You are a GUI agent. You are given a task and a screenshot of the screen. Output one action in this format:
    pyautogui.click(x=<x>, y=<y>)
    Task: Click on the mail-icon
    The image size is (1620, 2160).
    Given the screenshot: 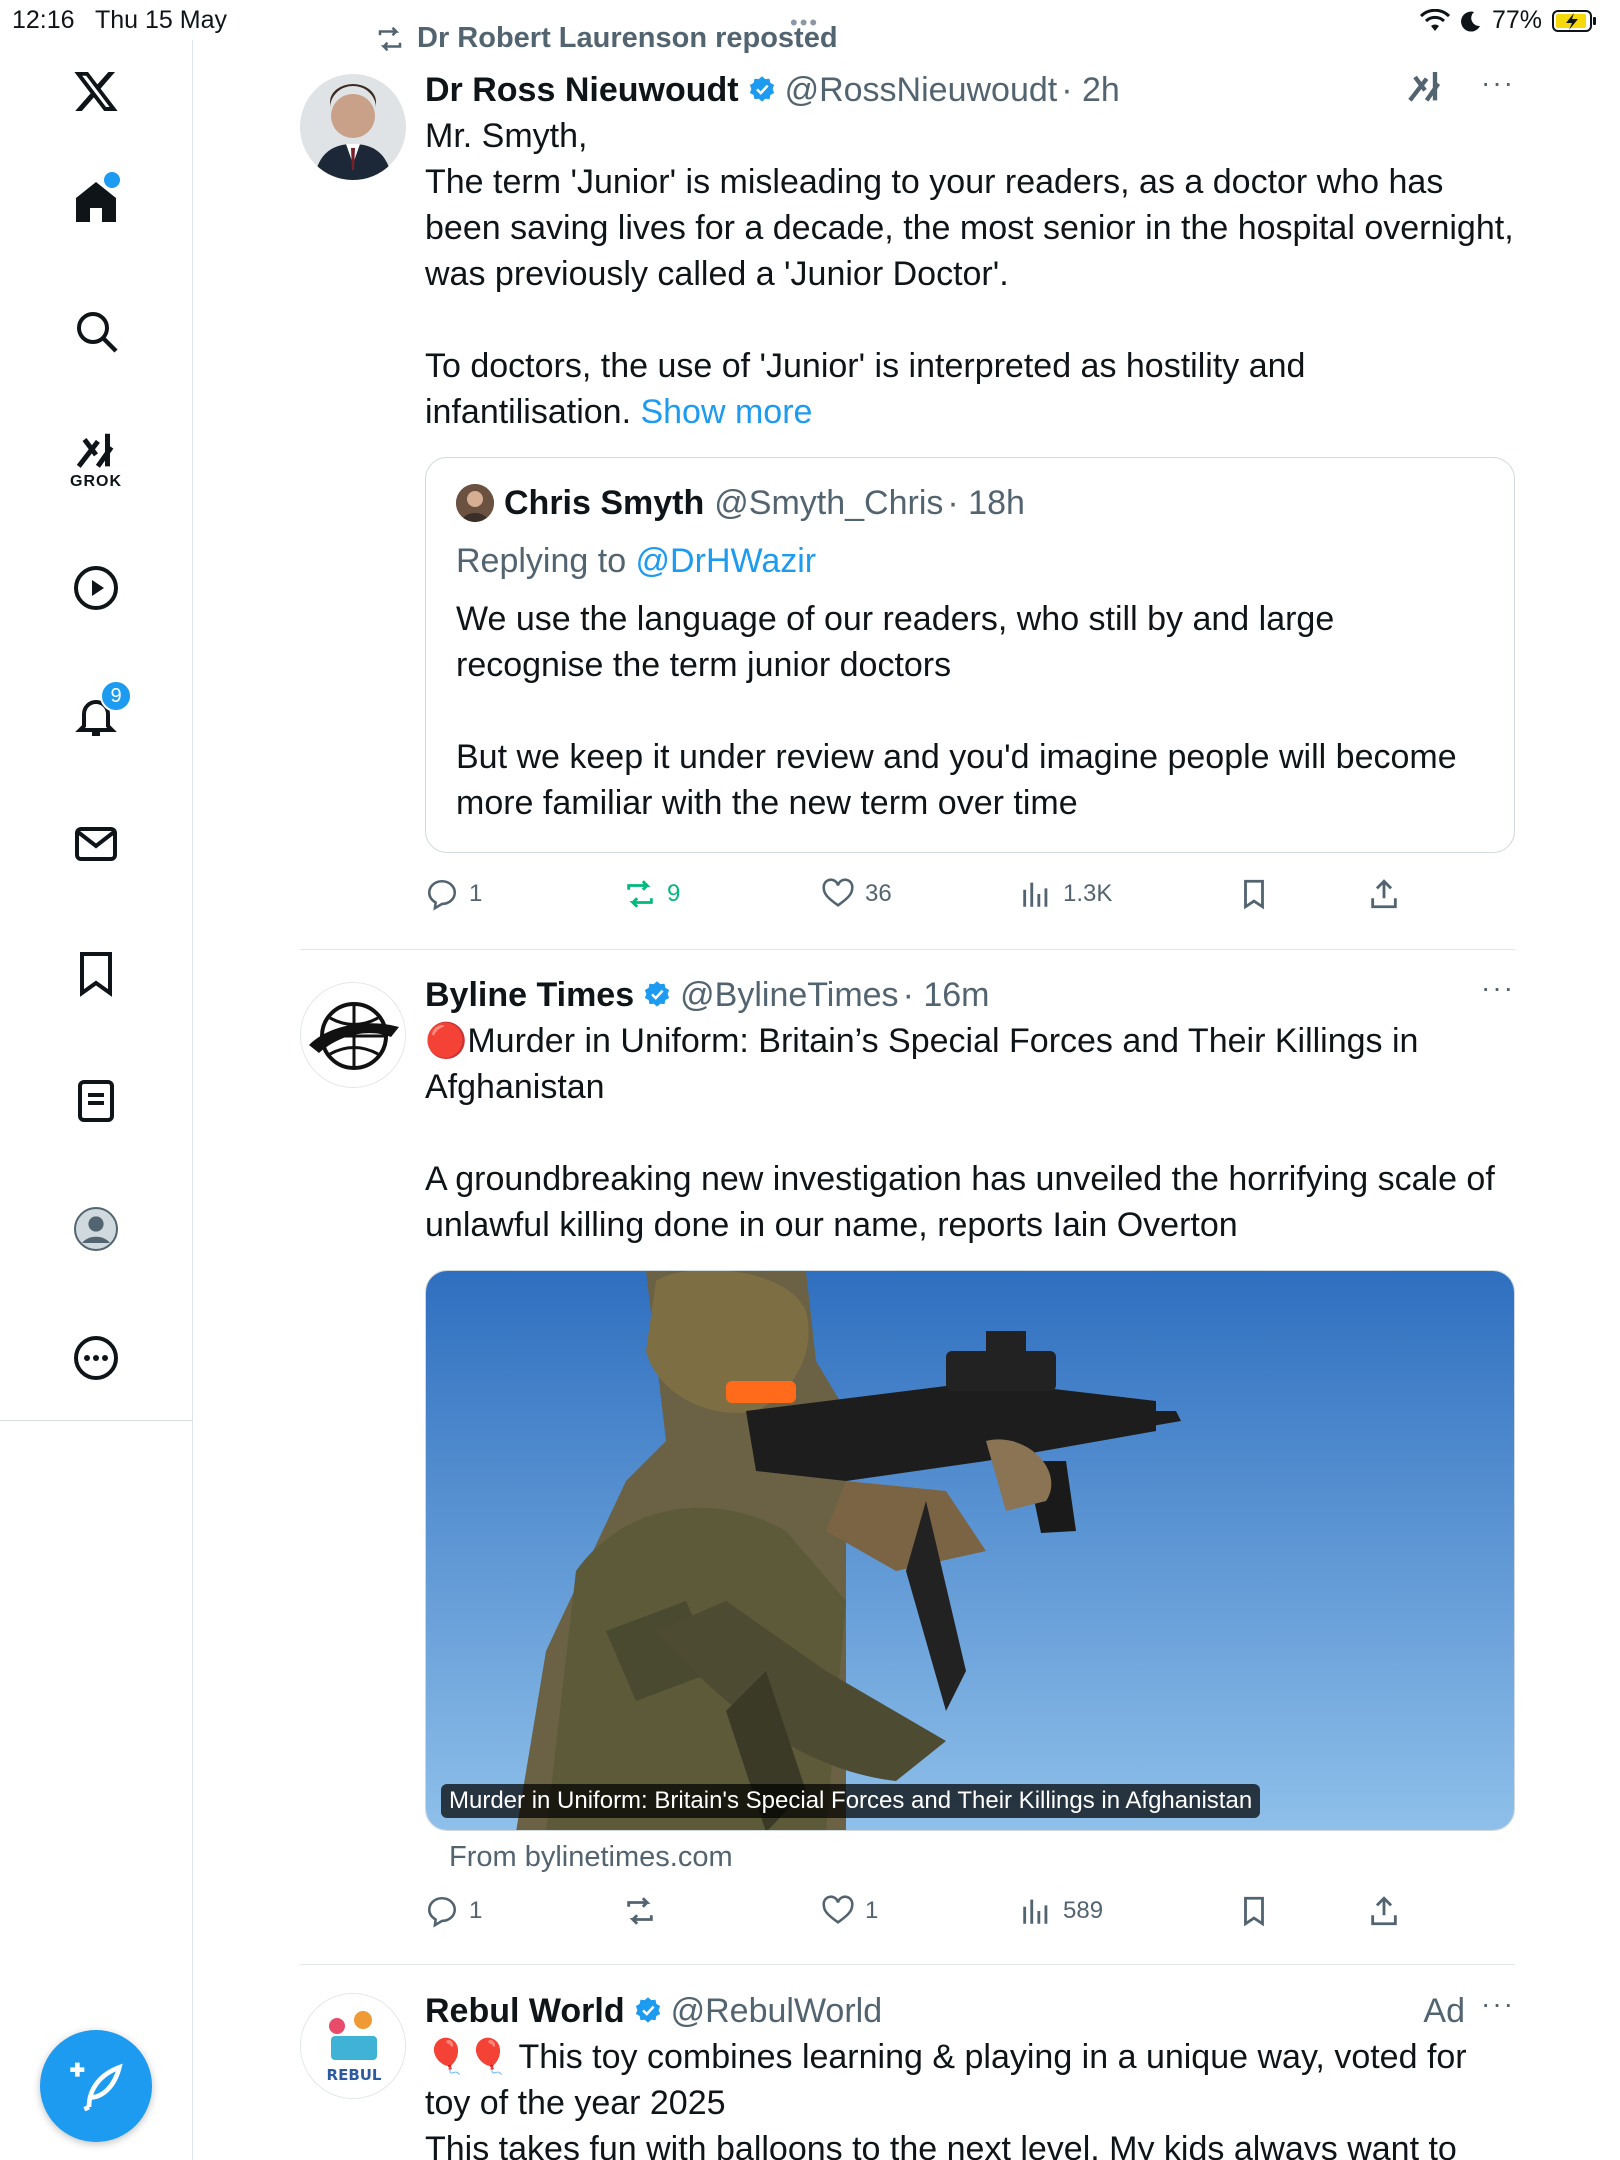 What is the action you would take?
    pyautogui.click(x=96, y=844)
    